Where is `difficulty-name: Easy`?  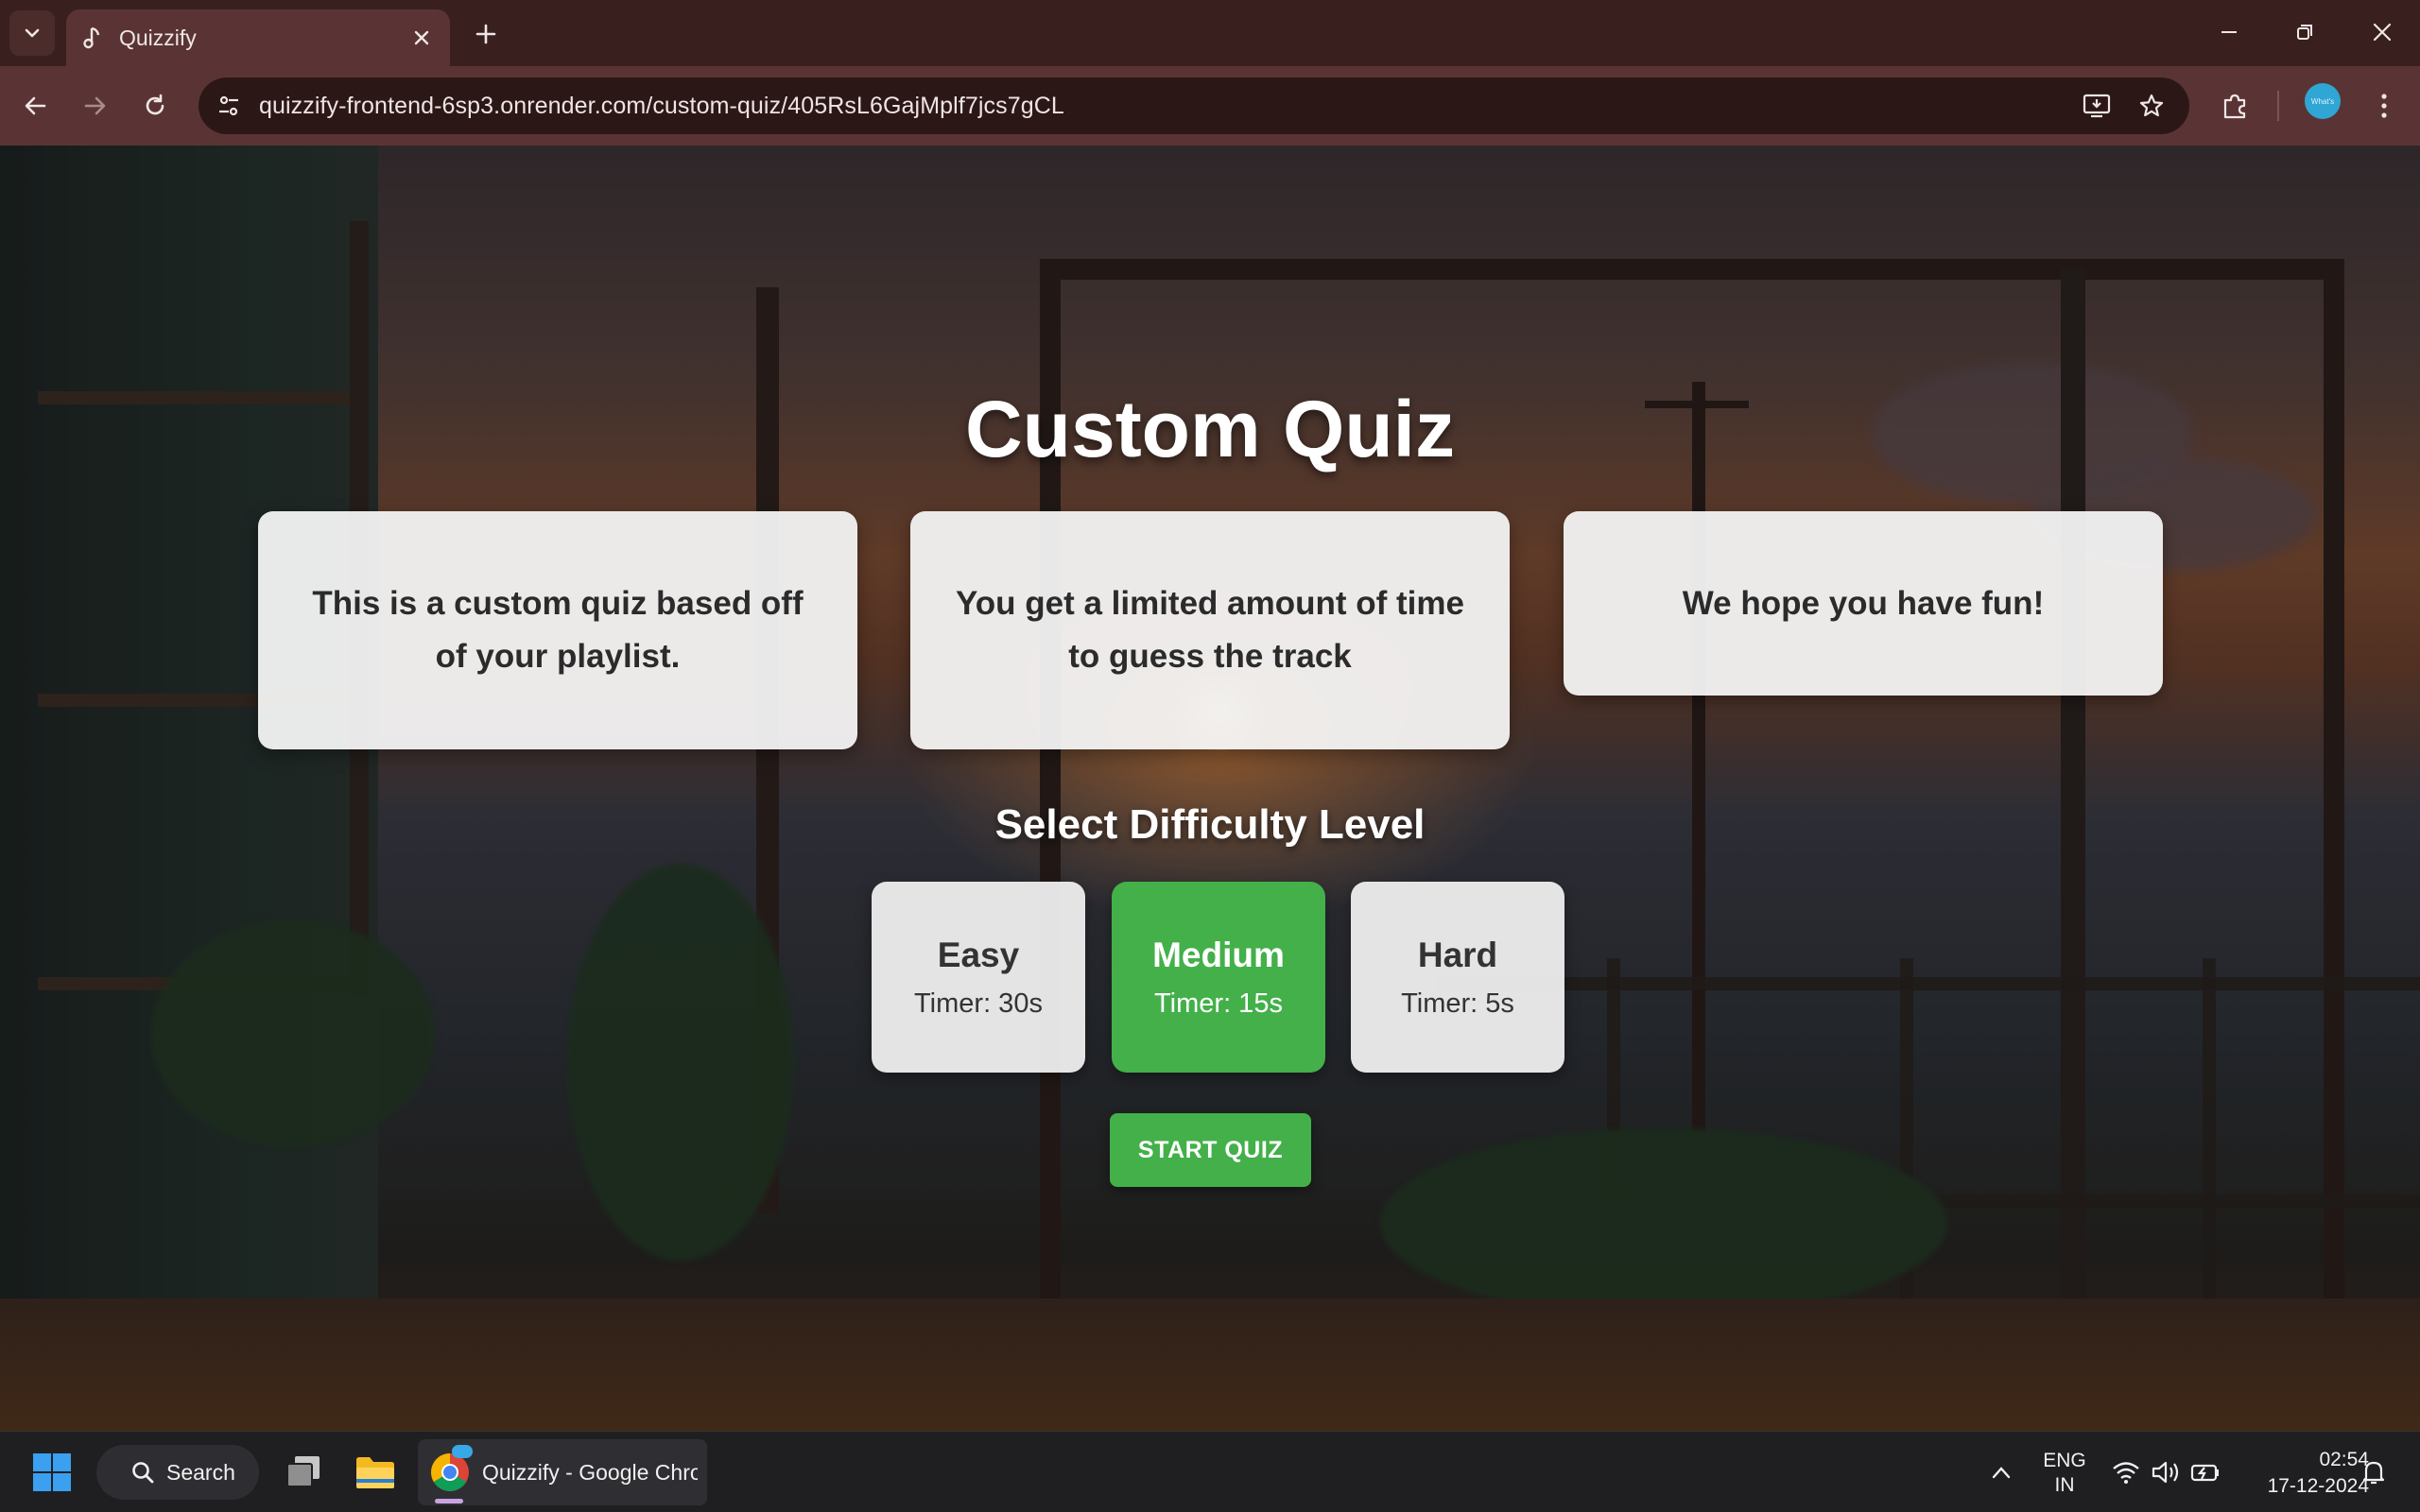 difficulty-name: Easy is located at coordinates (978, 954).